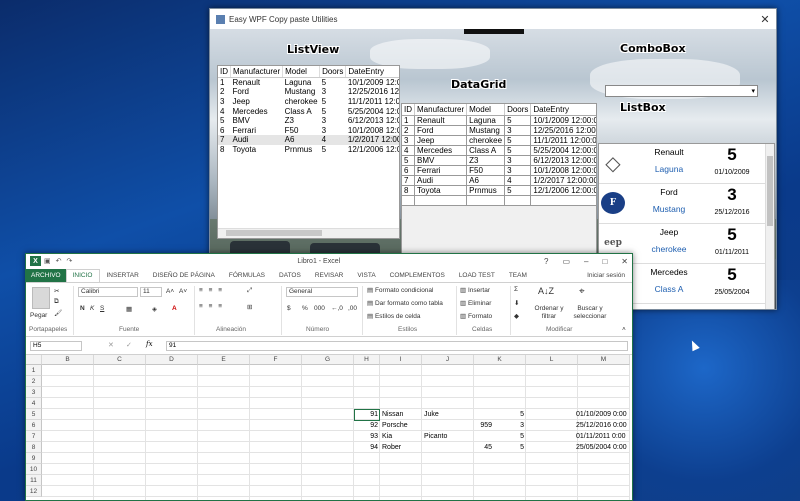  Describe the element at coordinates (329, 261) in the screenshot. I see `excel-titlebar: X ▣ ↶ ↷ Libro1 - Excel ? ▭ – □ ✕` at that location.